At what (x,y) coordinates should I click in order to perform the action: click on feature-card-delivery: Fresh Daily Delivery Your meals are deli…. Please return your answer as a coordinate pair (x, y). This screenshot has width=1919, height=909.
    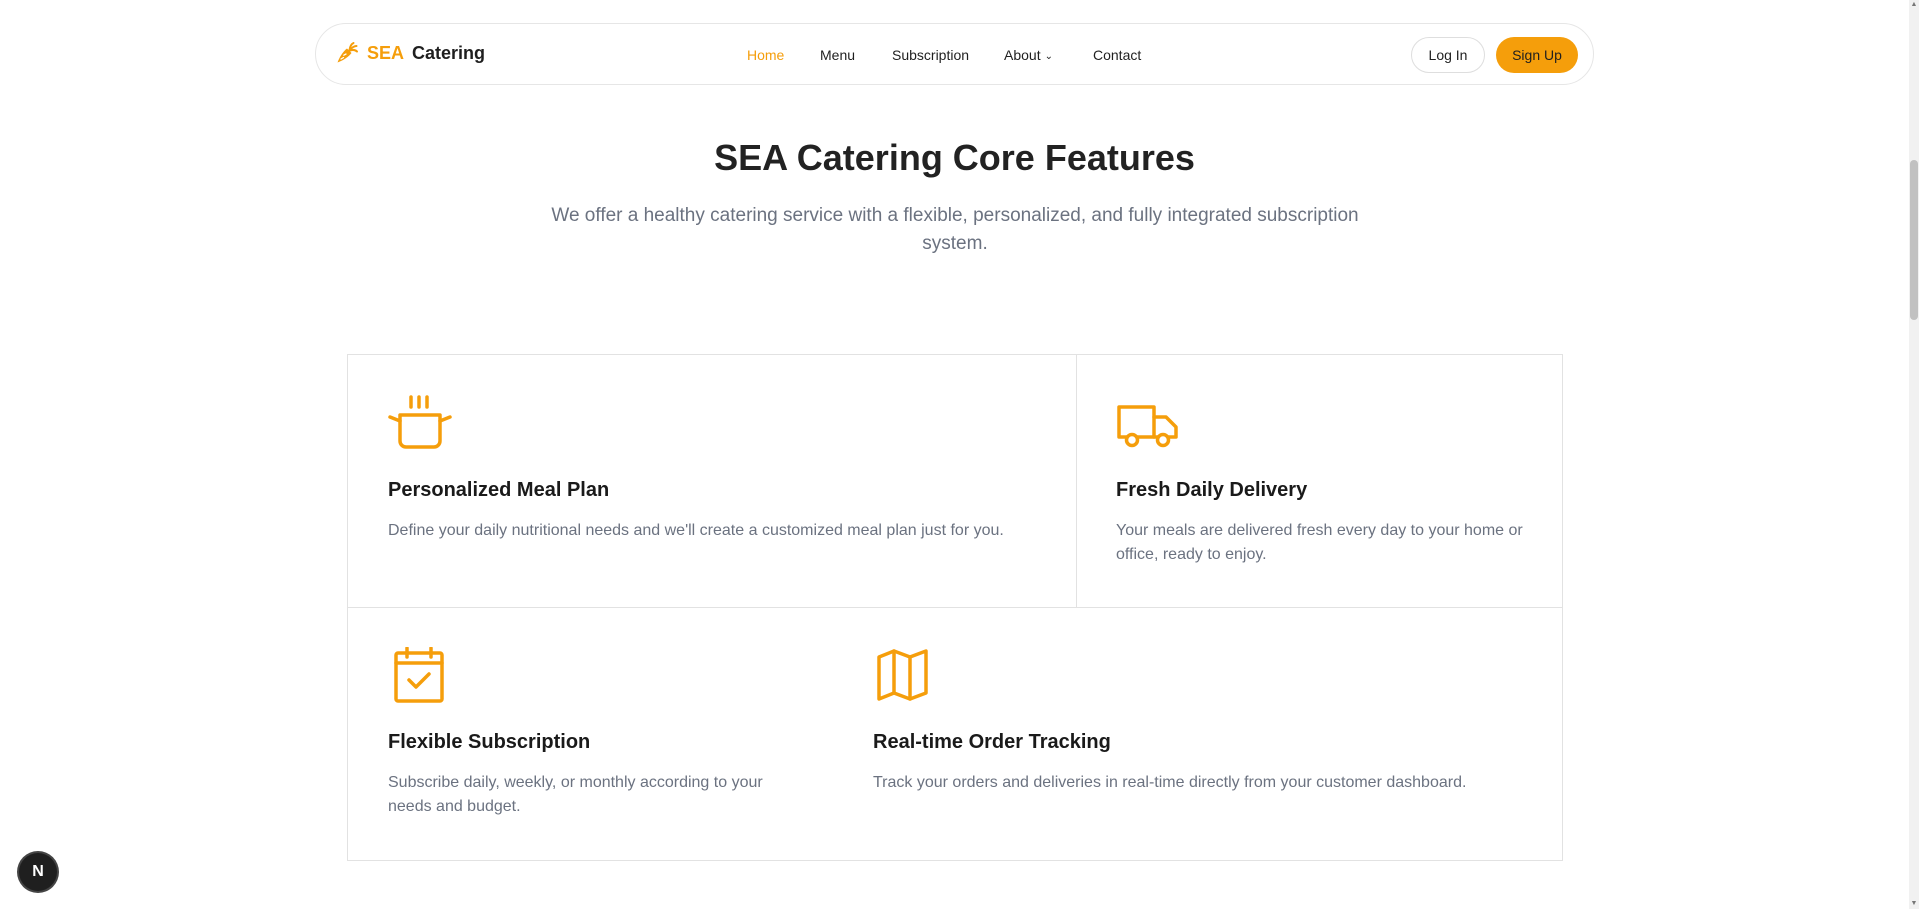
    Looking at the image, I should click on (1321, 479).